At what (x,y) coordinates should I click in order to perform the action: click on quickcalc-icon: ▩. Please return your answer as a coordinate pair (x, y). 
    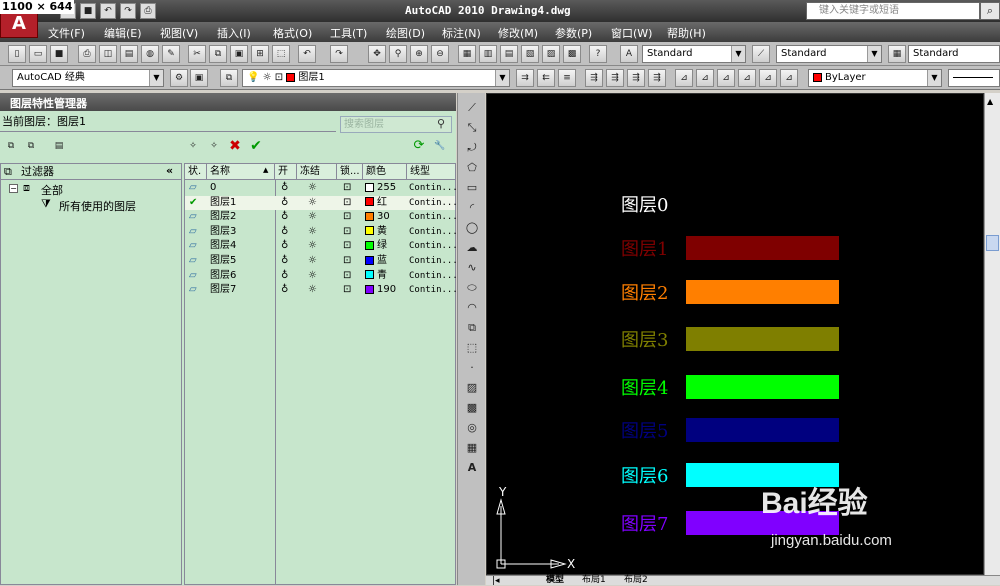
    Looking at the image, I should click on (572, 54).